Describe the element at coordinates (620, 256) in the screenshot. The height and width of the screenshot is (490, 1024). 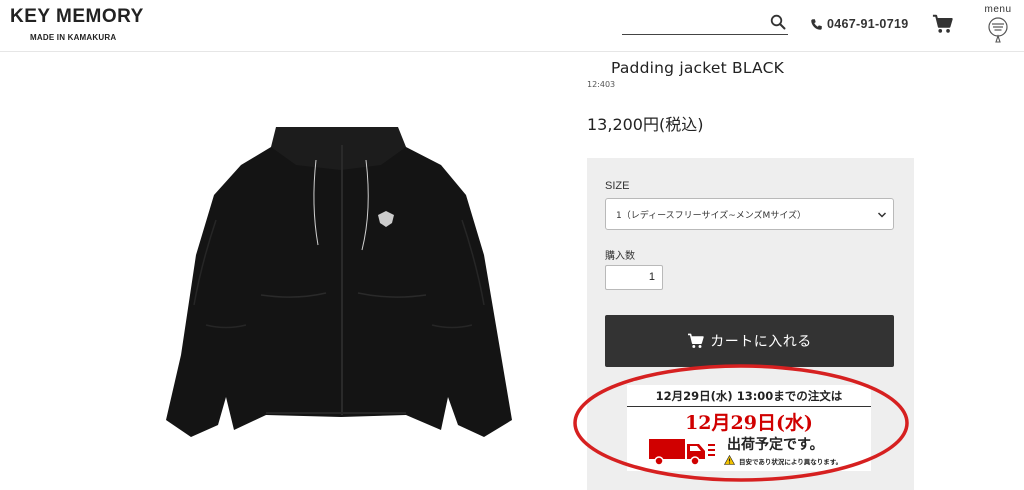
I see `quantity-label: 購入数` at that location.